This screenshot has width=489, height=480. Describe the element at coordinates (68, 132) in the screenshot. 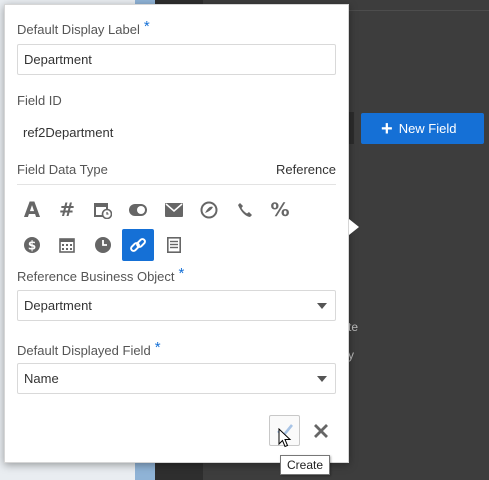

I see `field-id-value: ref2Department` at that location.